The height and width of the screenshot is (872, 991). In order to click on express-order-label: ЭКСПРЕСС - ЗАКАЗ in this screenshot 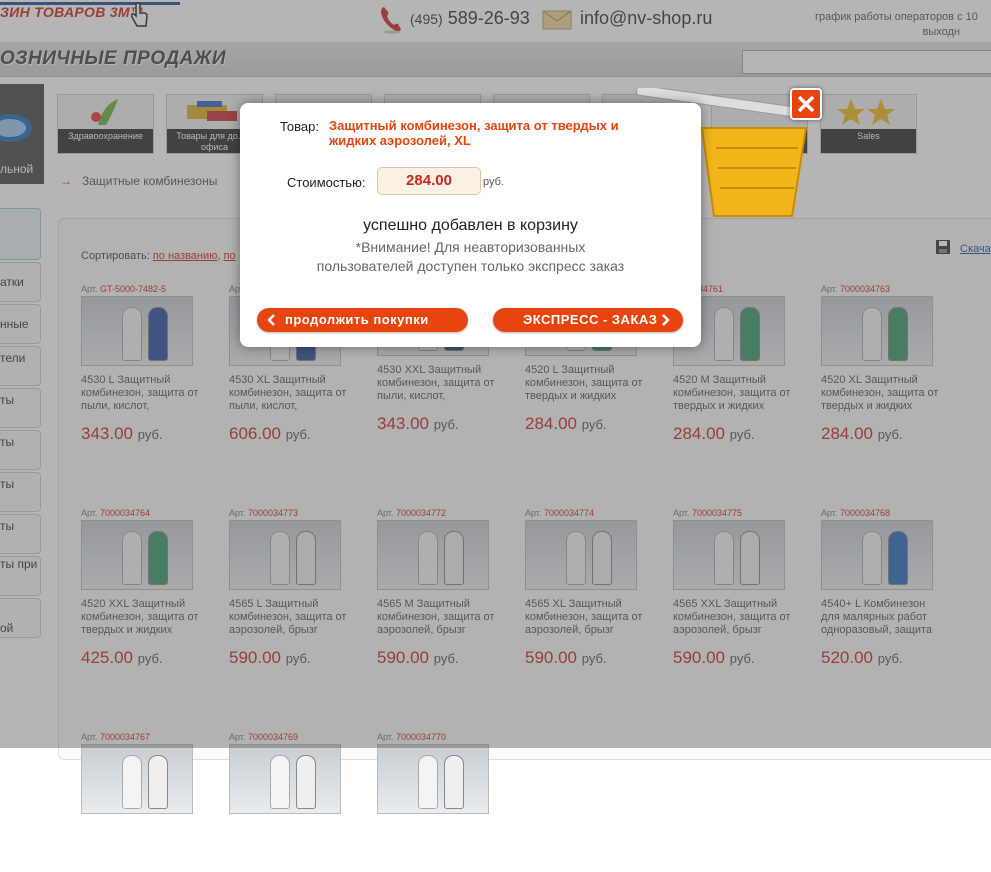, I will do `click(590, 319)`.